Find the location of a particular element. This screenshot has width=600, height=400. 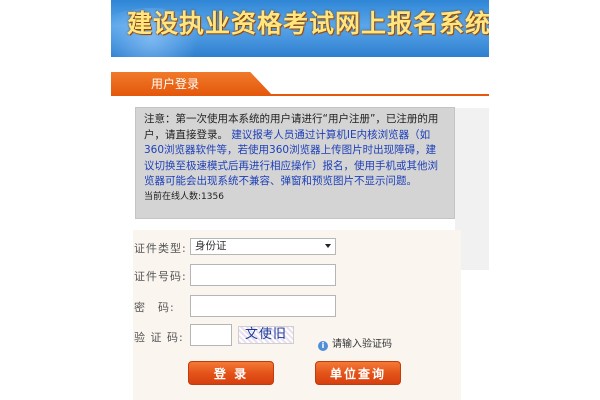

captcha-input is located at coordinates (211, 335).